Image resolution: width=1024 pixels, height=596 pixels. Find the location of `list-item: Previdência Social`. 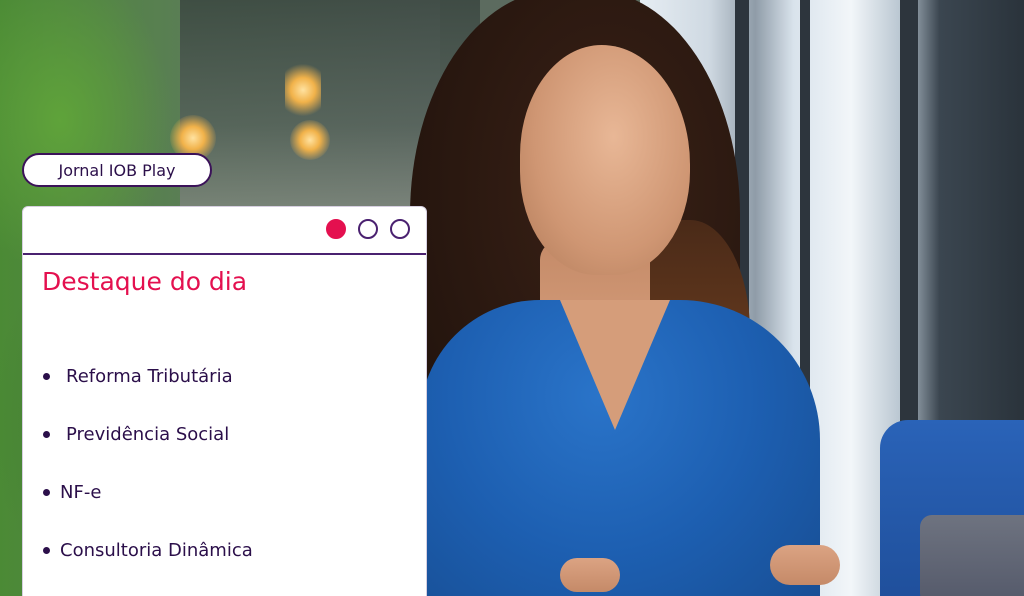

list-item: Previdência Social is located at coordinates (148, 434).